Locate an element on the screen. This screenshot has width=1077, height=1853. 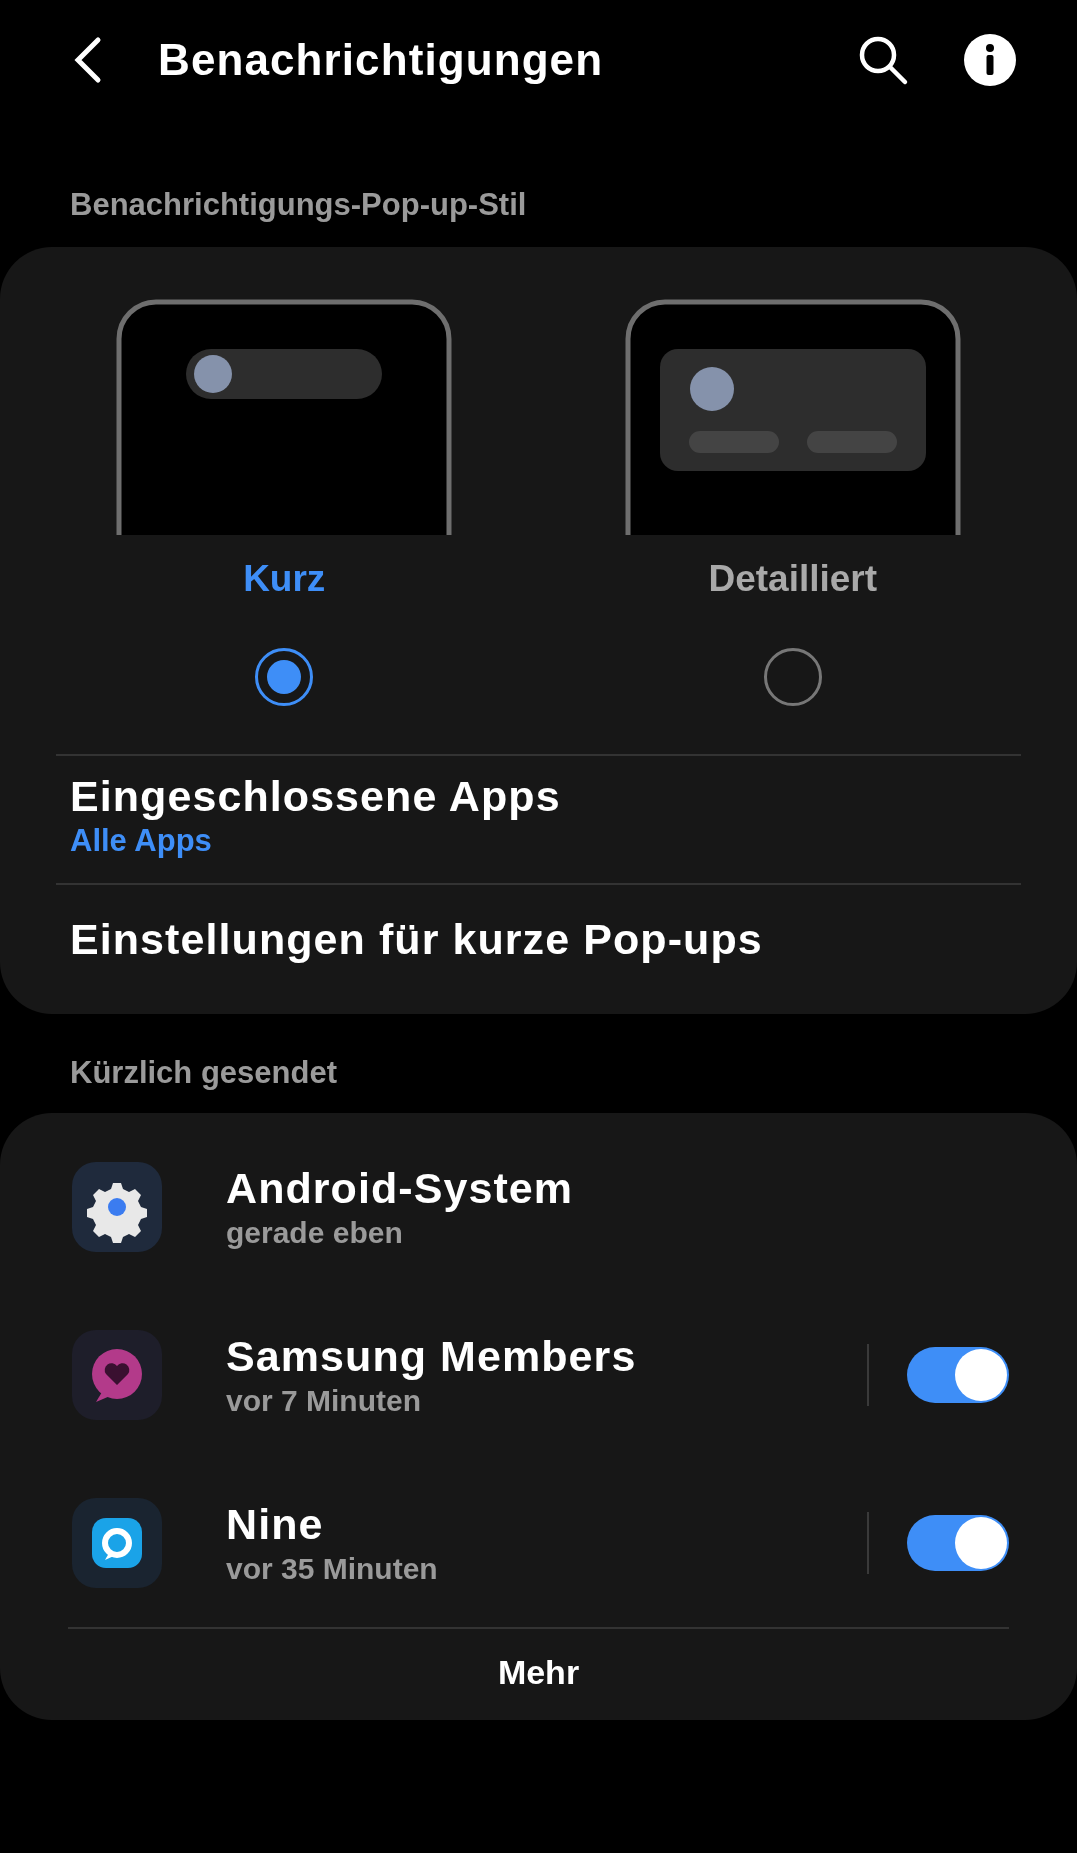
page-title: Benachrichtigungen is located at coordinates (381, 60).